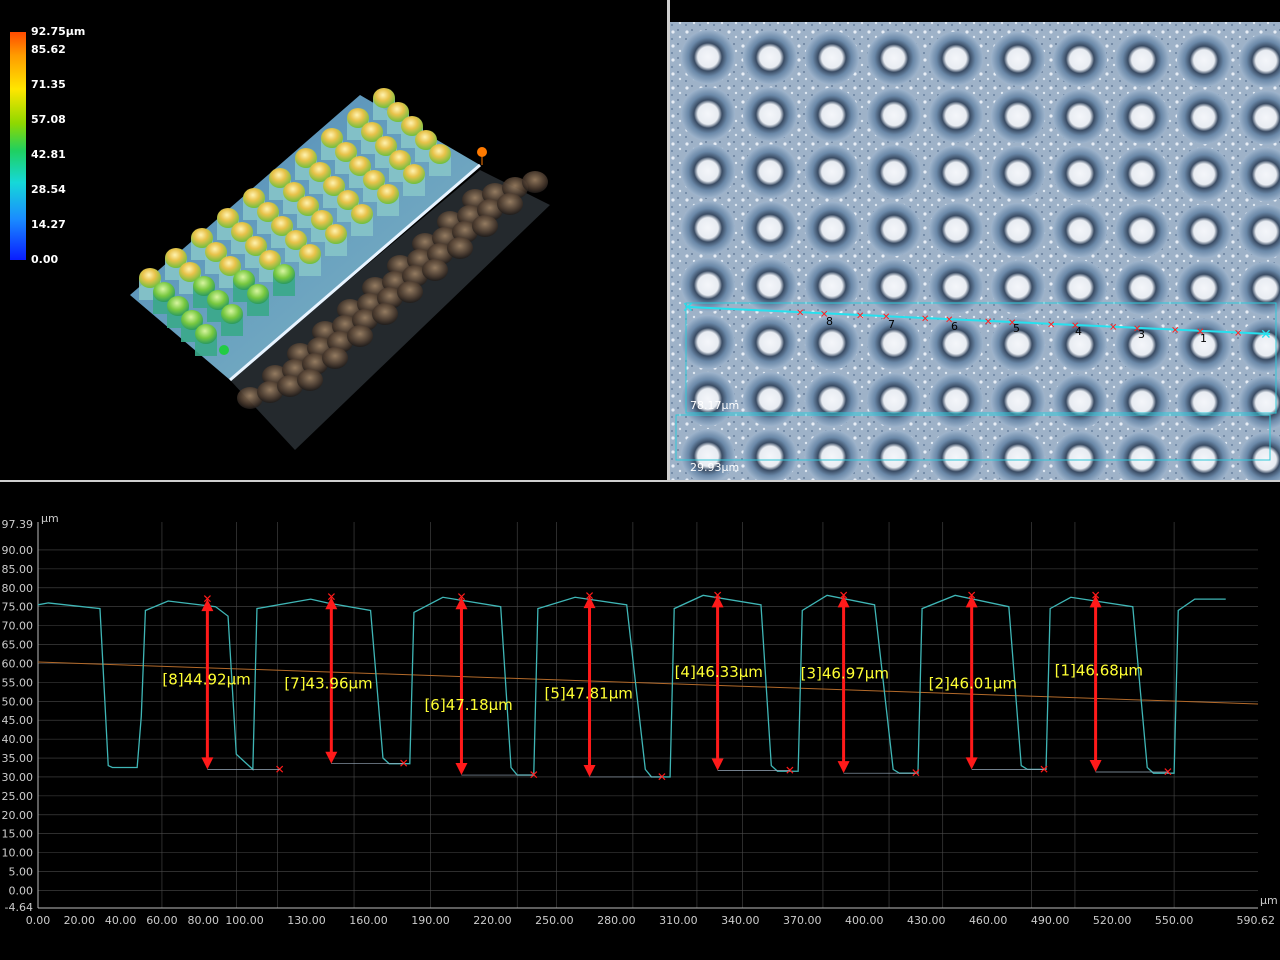  What do you see at coordinates (589, 694) in the screenshot?
I see `measurement-label: [5]47.81µm` at bounding box center [589, 694].